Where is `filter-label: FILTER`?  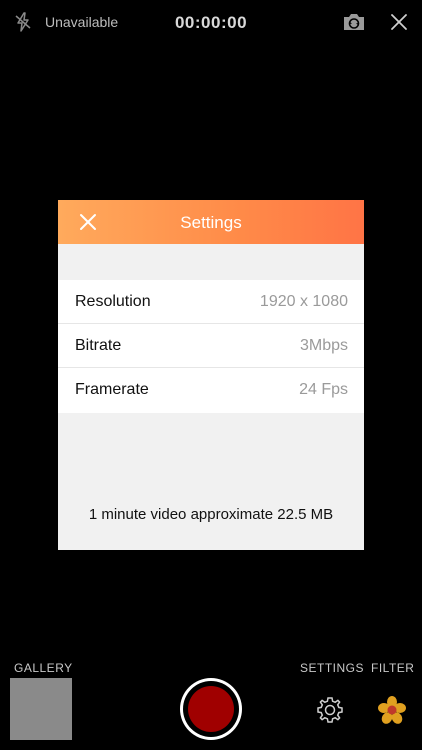 filter-label: FILTER is located at coordinates (393, 668).